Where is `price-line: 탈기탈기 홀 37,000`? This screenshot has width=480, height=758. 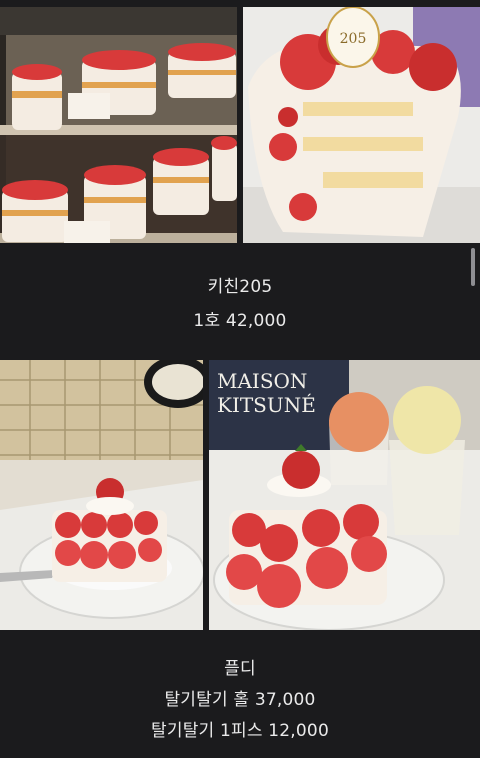 price-line: 탈기탈기 홀 37,000 is located at coordinates (240, 700).